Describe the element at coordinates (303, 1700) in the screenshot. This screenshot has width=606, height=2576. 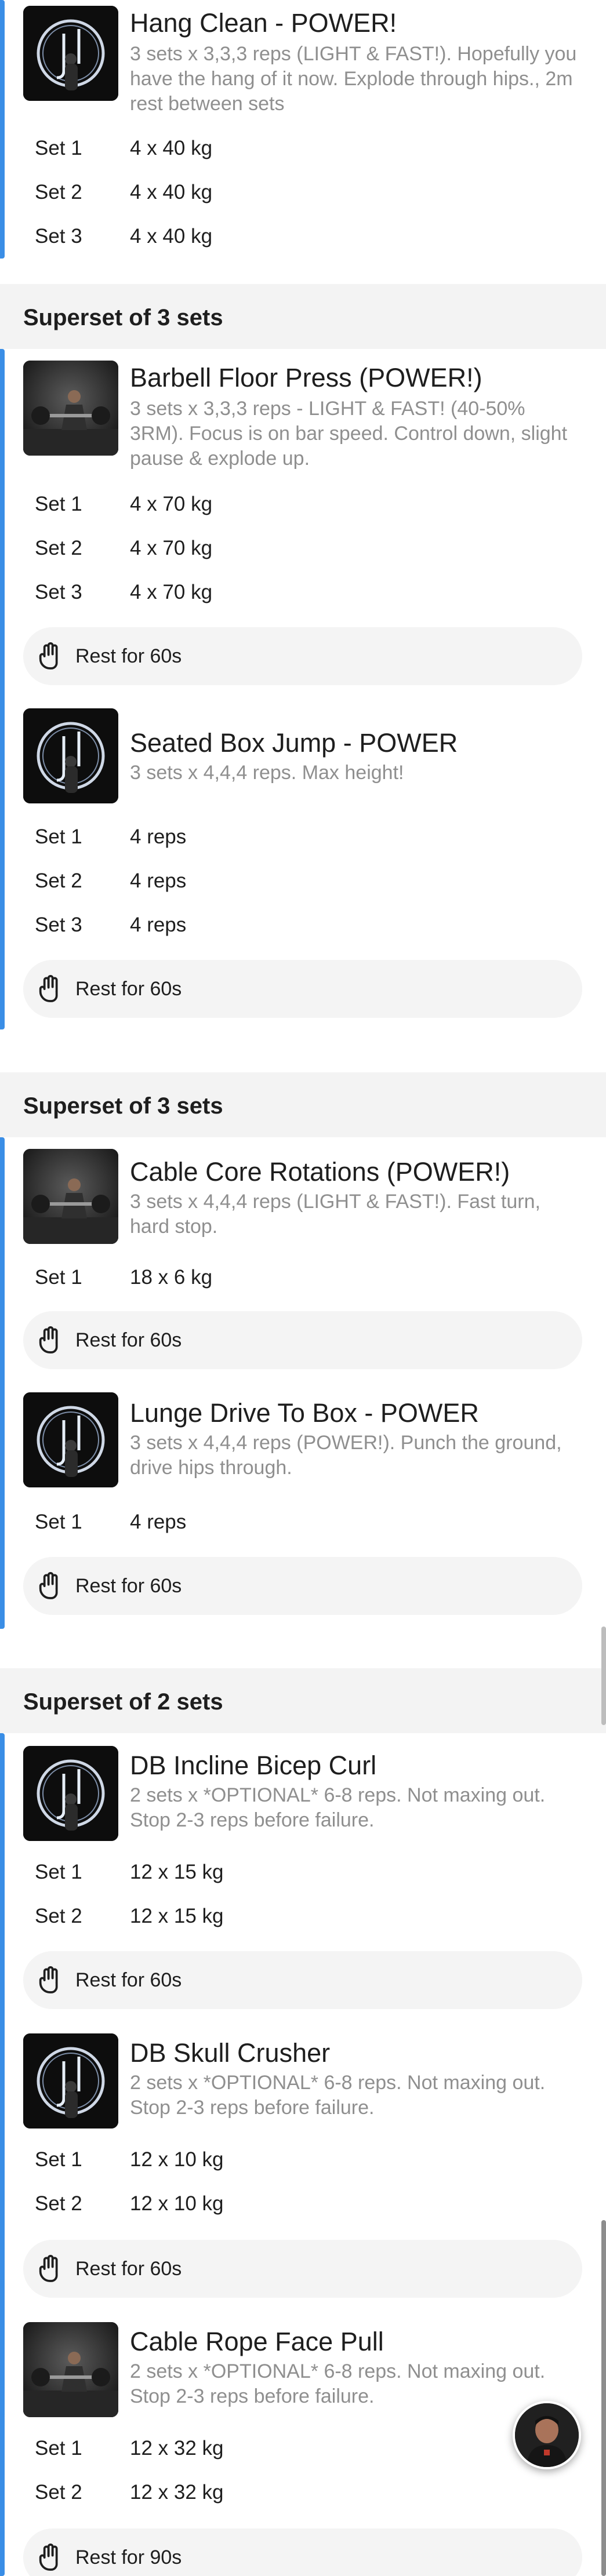
I see `superset-header: Superset of 2 sets` at that location.